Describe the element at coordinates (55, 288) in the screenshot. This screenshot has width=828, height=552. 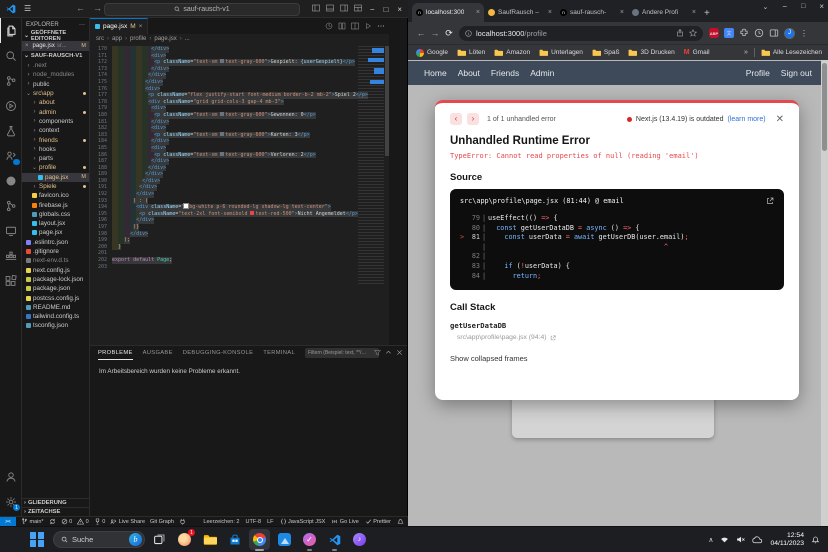
I see `file-package-json: package.json` at that location.